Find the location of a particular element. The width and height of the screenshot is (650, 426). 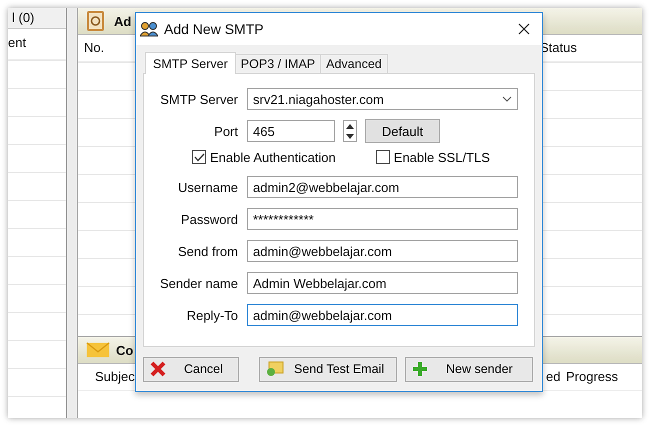

field-label: Reply-To is located at coordinates (212, 315).